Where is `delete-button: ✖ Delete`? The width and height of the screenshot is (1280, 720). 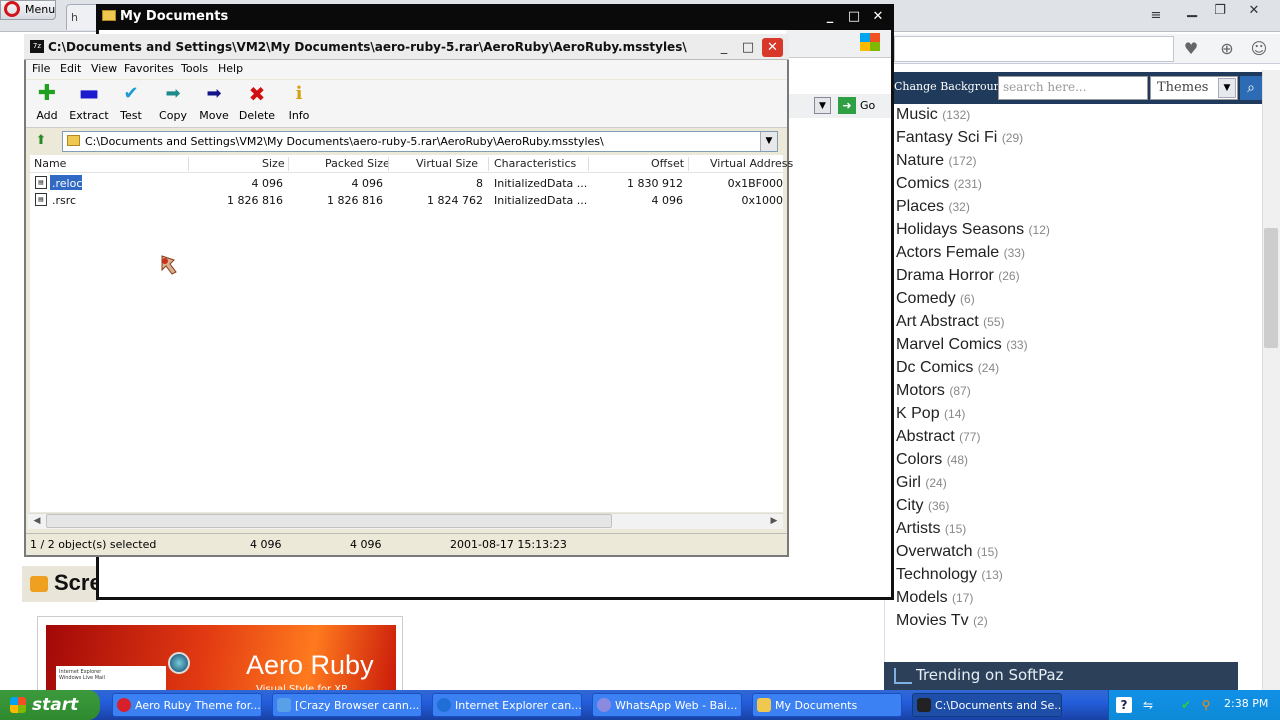 delete-button: ✖ Delete is located at coordinates (257, 103).